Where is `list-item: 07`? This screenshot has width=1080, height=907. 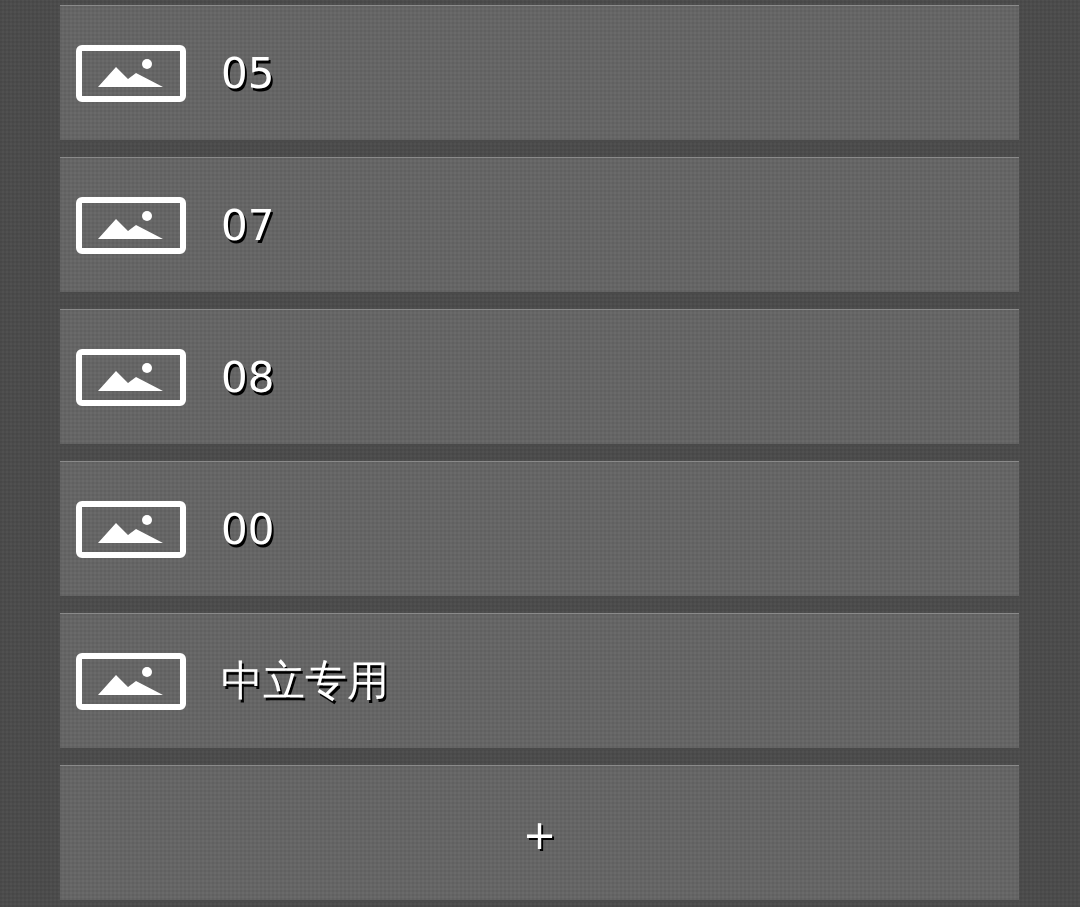
list-item: 07 is located at coordinates (539, 225).